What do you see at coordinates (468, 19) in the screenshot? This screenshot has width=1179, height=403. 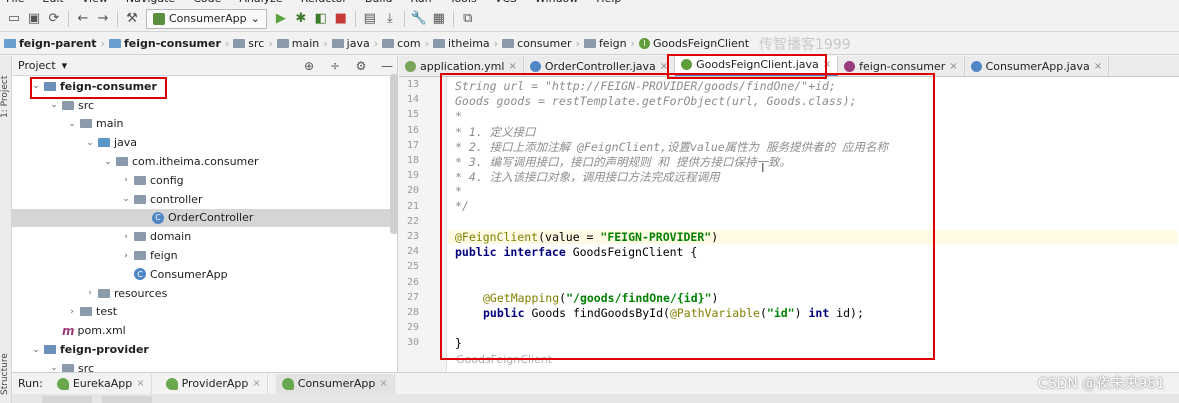 I see `terminal-icon: ⧉` at bounding box center [468, 19].